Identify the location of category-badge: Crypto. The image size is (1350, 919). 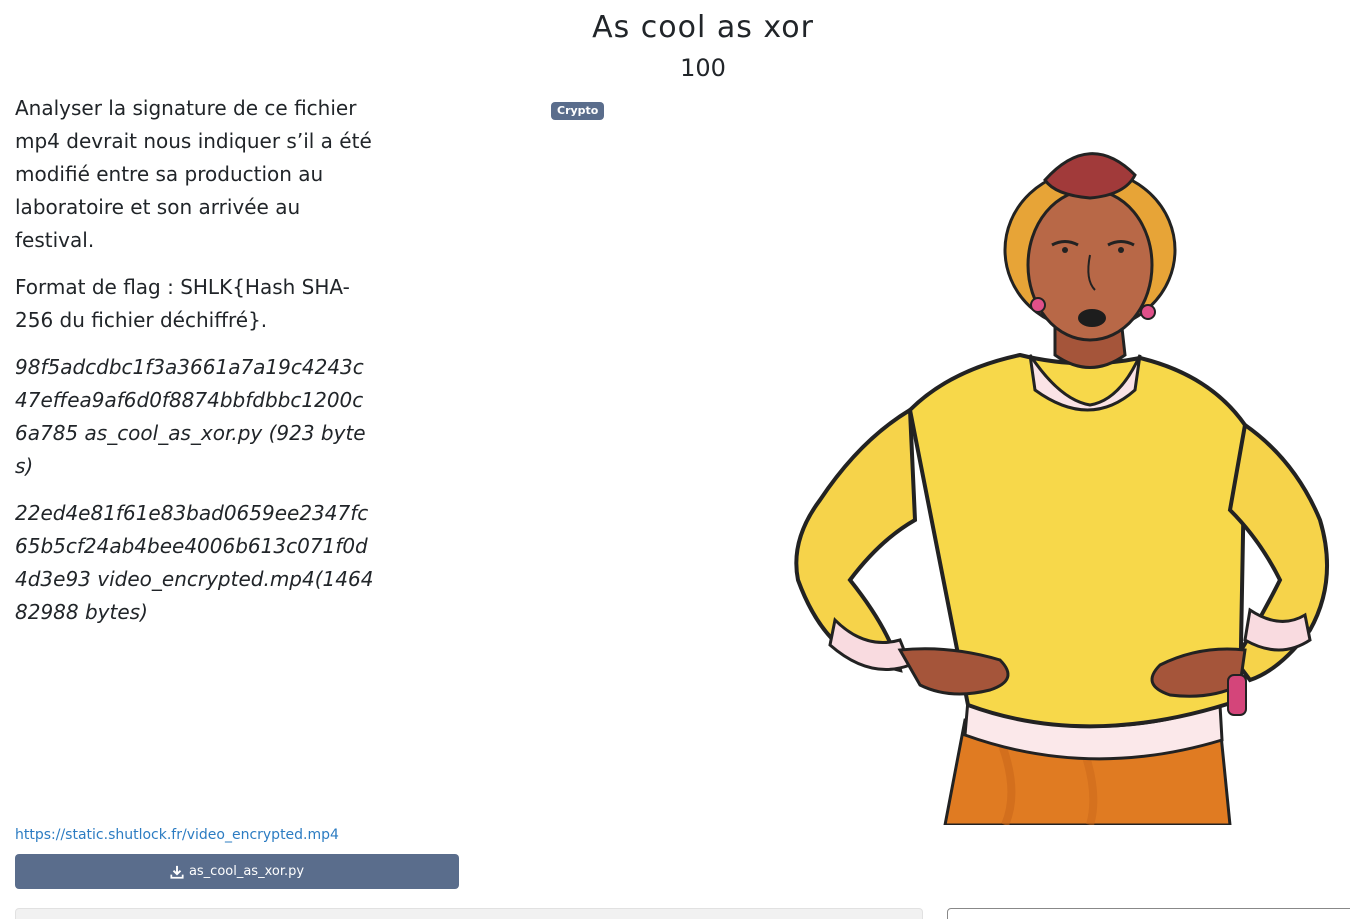
(578, 111).